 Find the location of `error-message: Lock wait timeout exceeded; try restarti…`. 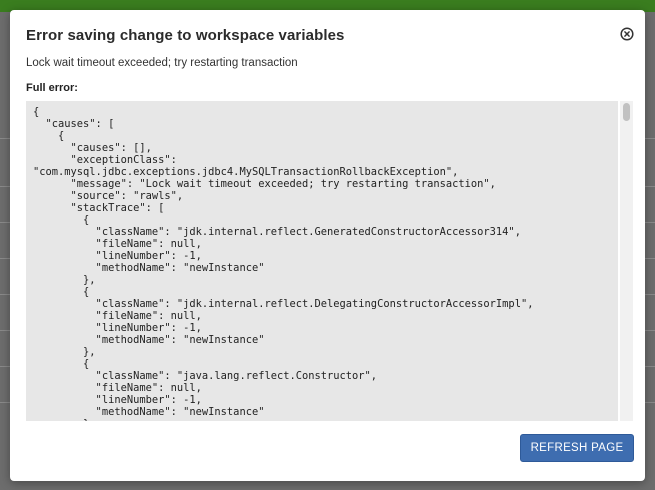

error-message: Lock wait timeout exceeded; try restarti… is located at coordinates (162, 63).